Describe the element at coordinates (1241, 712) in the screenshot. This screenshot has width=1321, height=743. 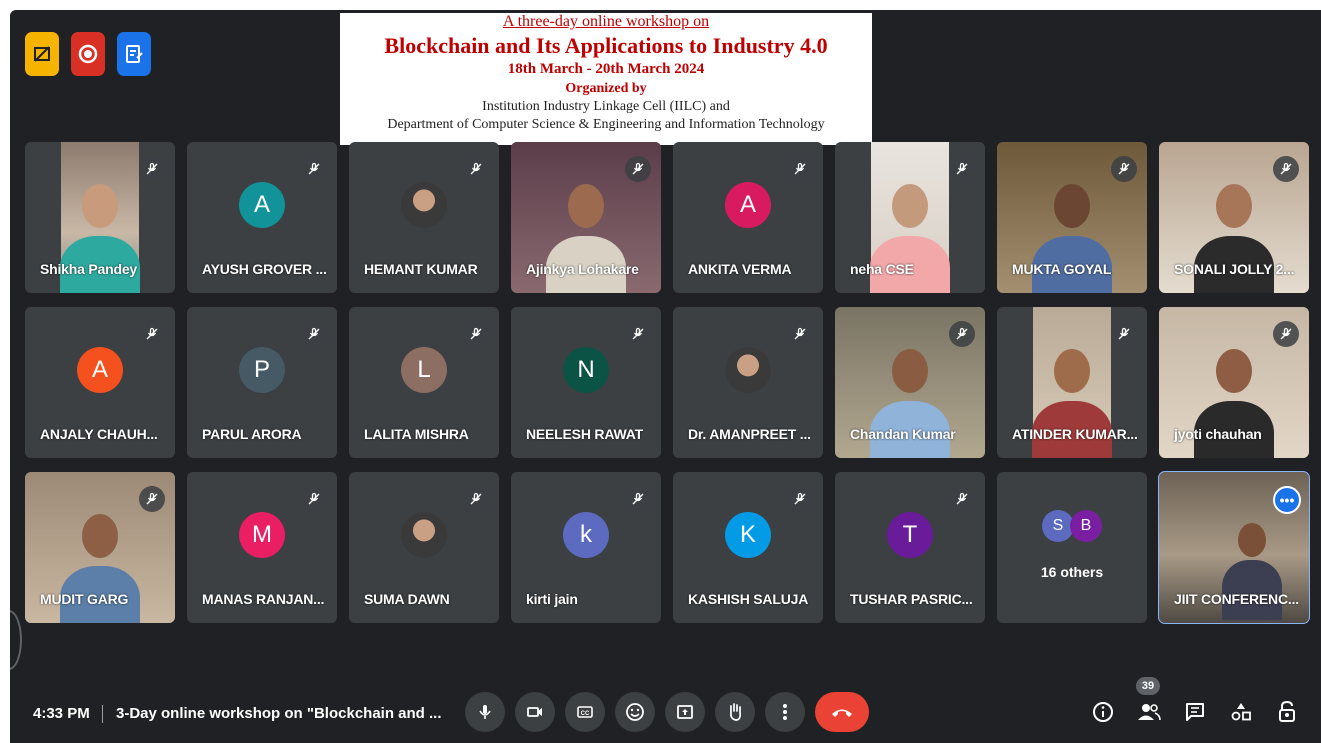
I see `activities-icon` at that location.